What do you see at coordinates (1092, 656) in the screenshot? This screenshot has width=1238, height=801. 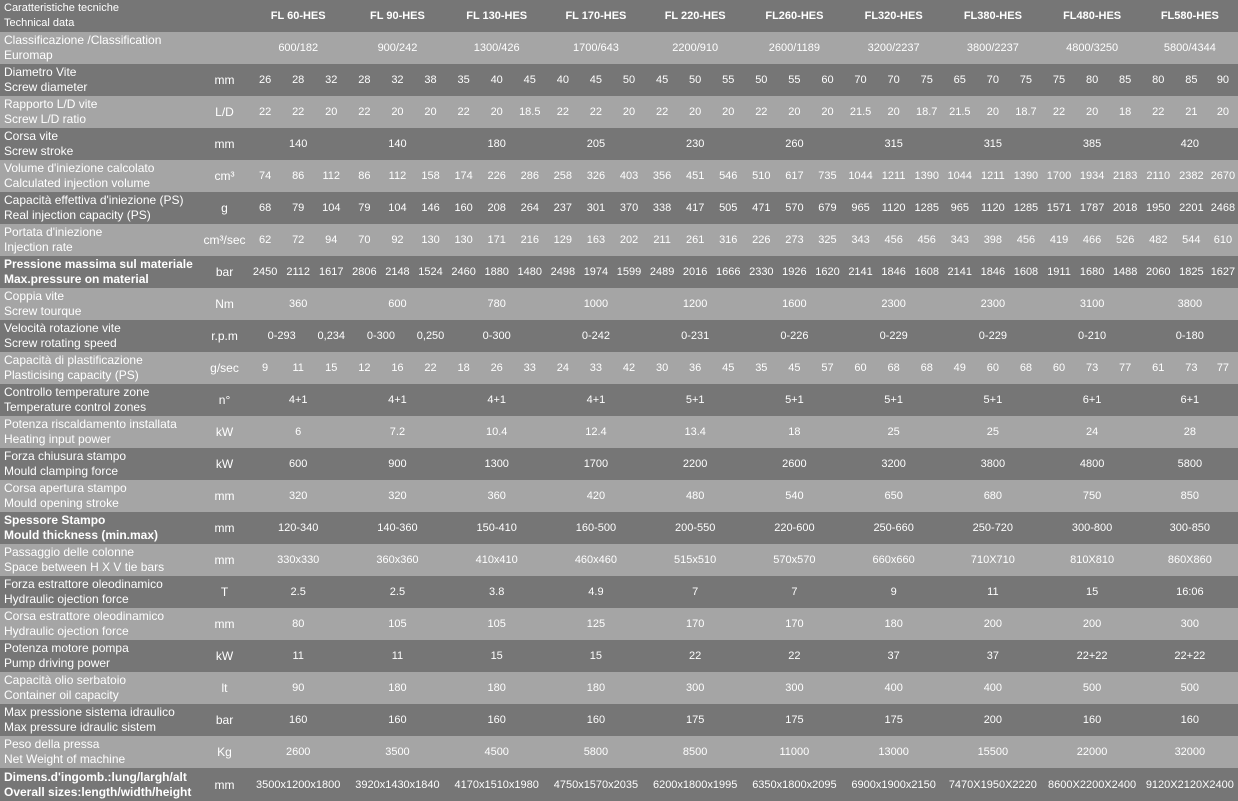 I see `value-cell: 22+22` at bounding box center [1092, 656].